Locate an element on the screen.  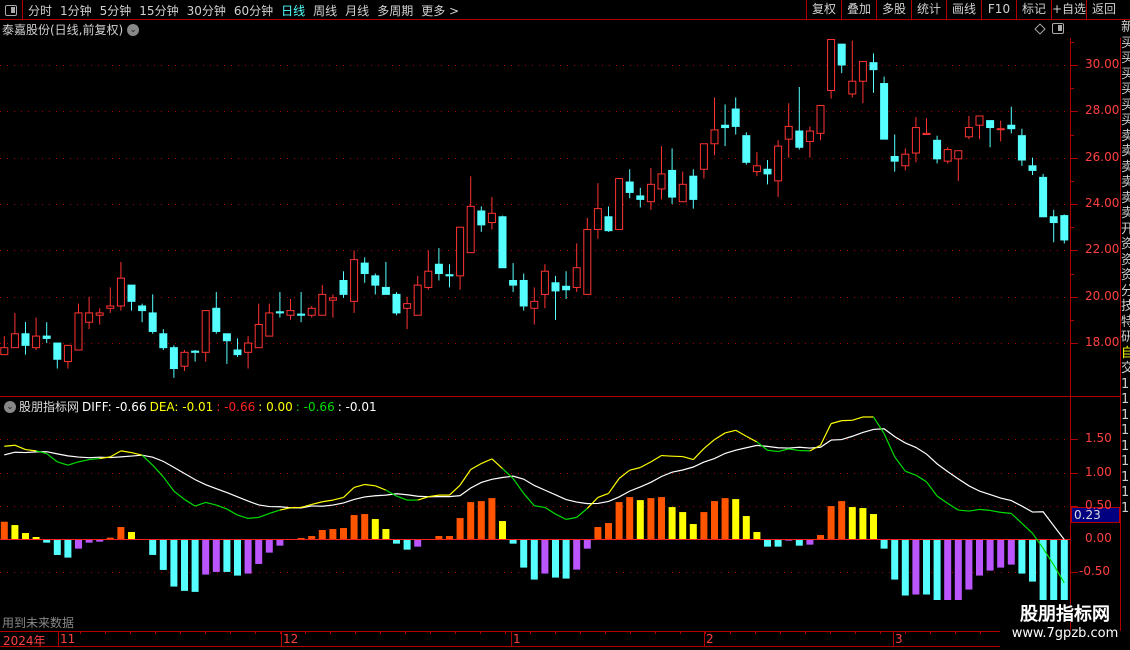
side-tab: 研 is located at coordinates (1125, 338).